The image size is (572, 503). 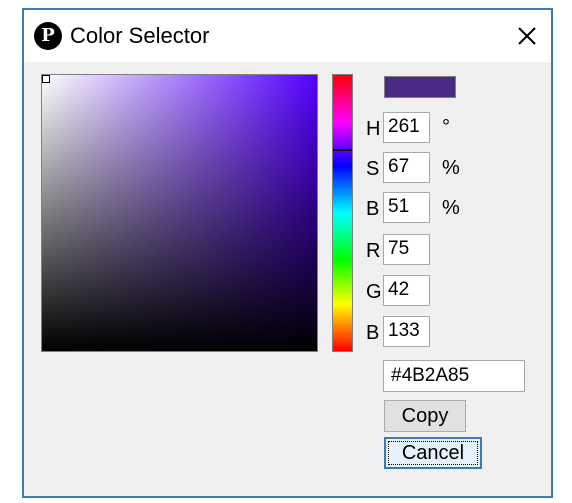 What do you see at coordinates (140, 35) in the screenshot?
I see `window-title: Color Selector` at bounding box center [140, 35].